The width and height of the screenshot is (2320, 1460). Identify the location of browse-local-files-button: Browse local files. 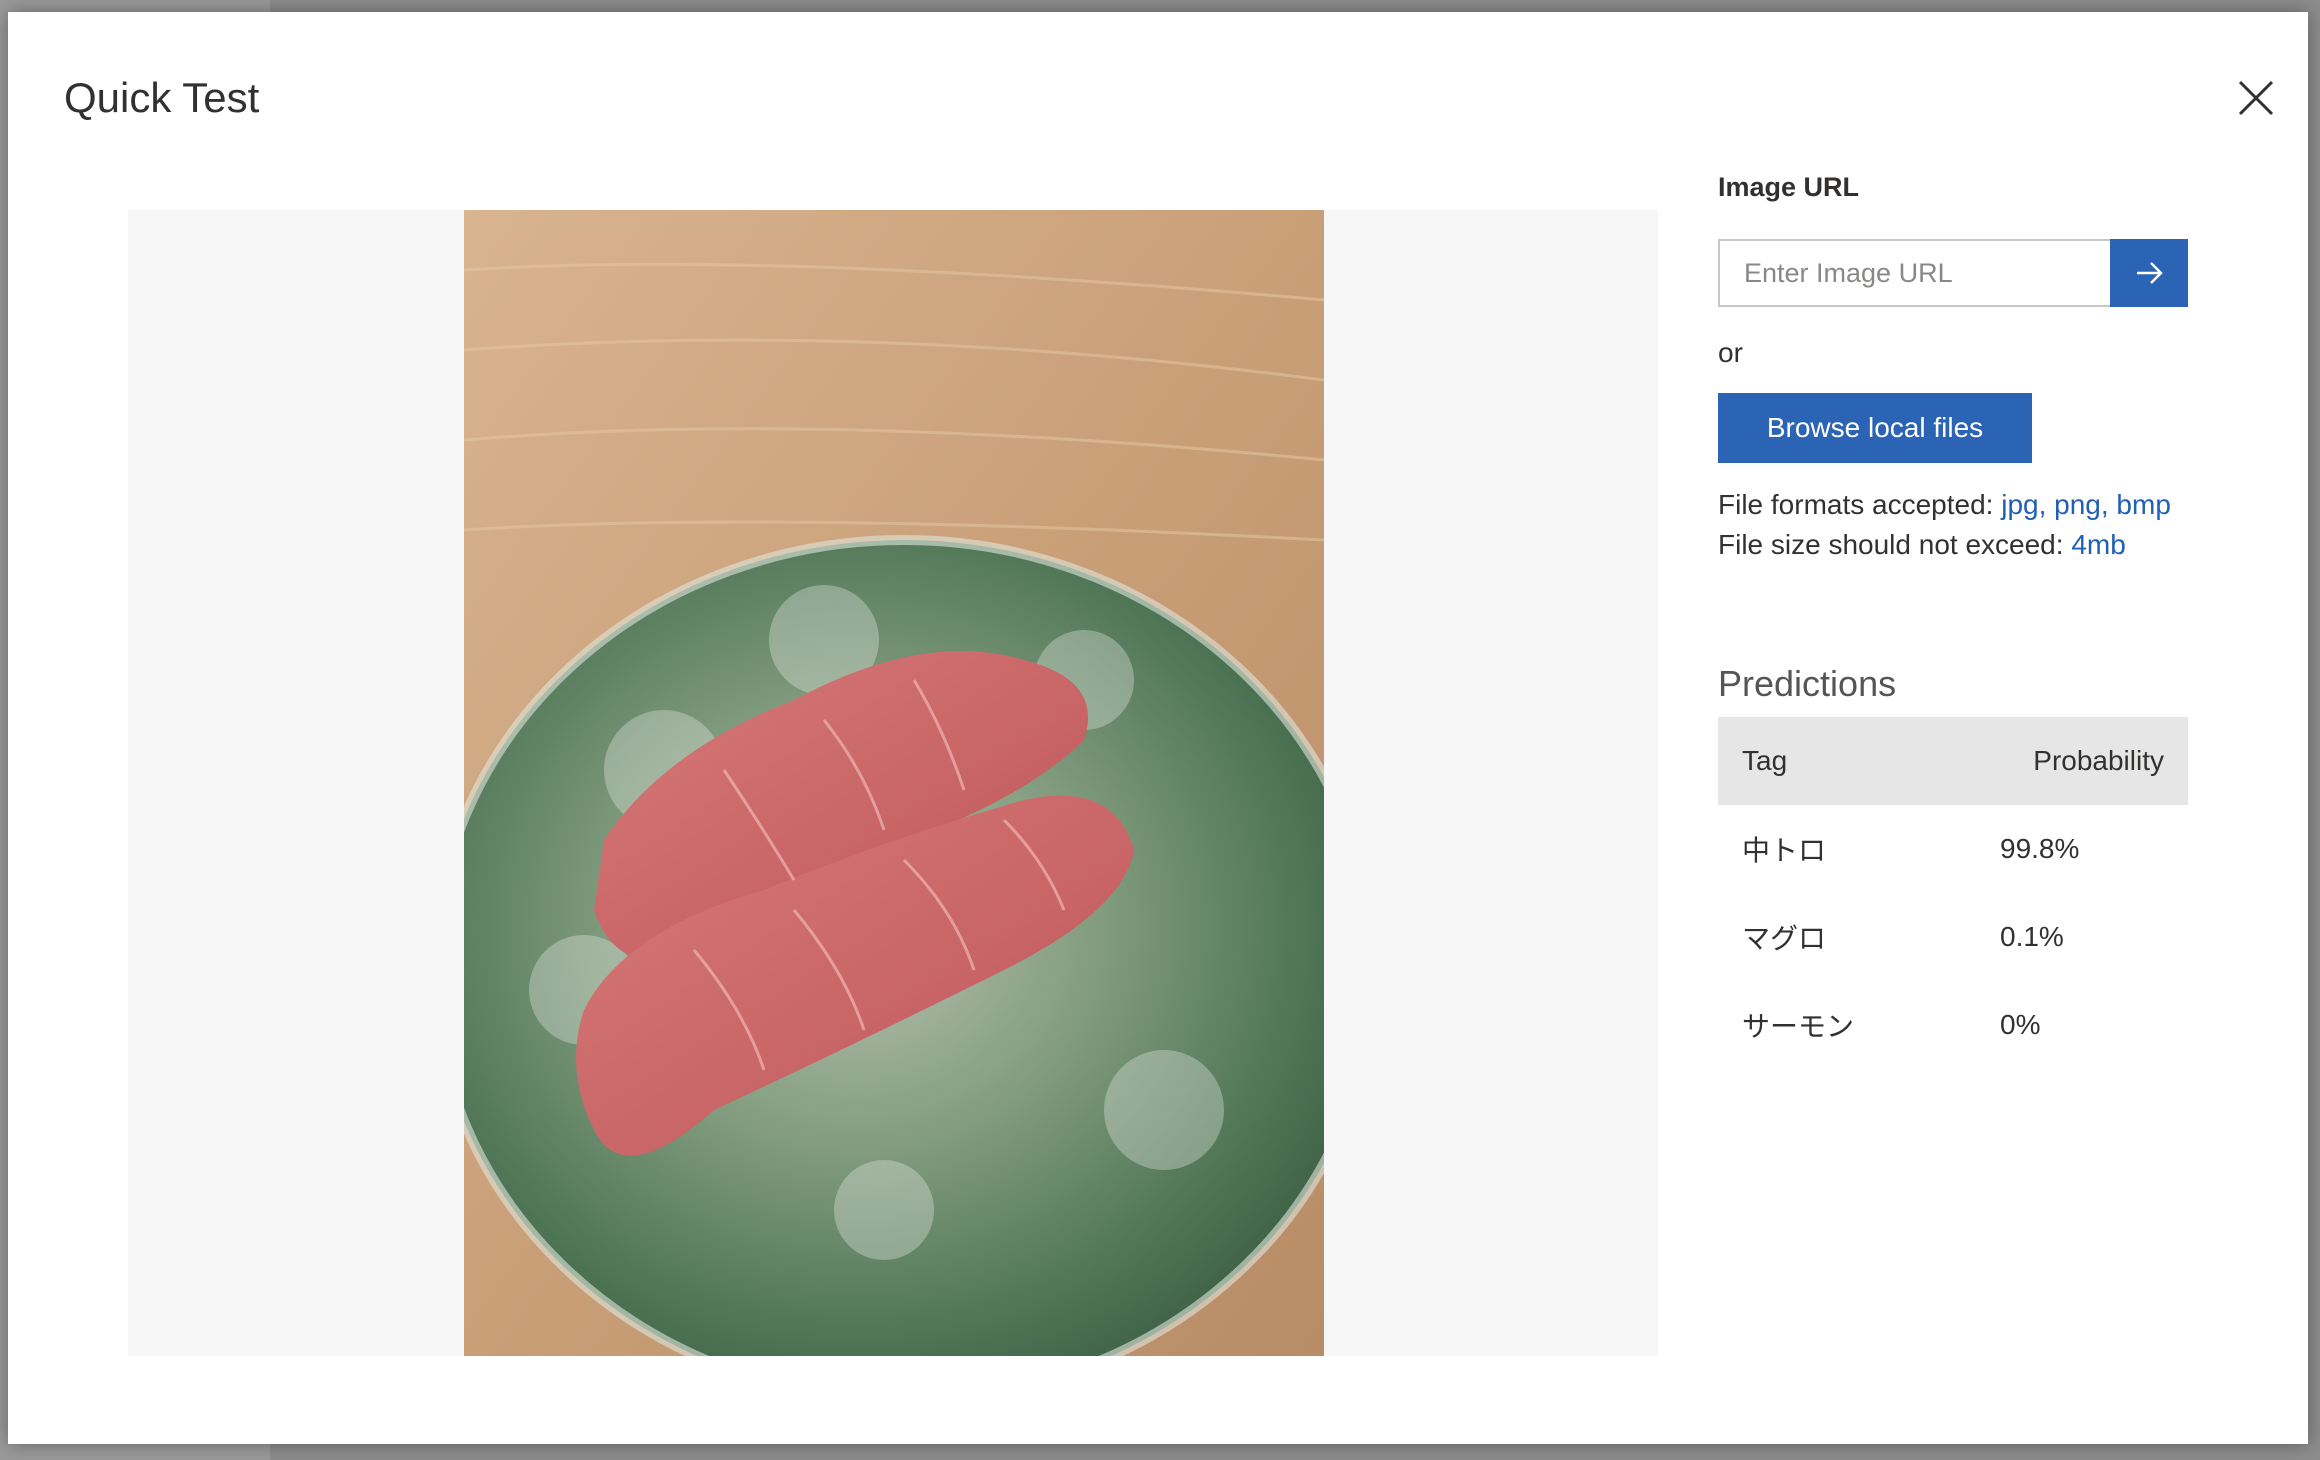
(1875, 428).